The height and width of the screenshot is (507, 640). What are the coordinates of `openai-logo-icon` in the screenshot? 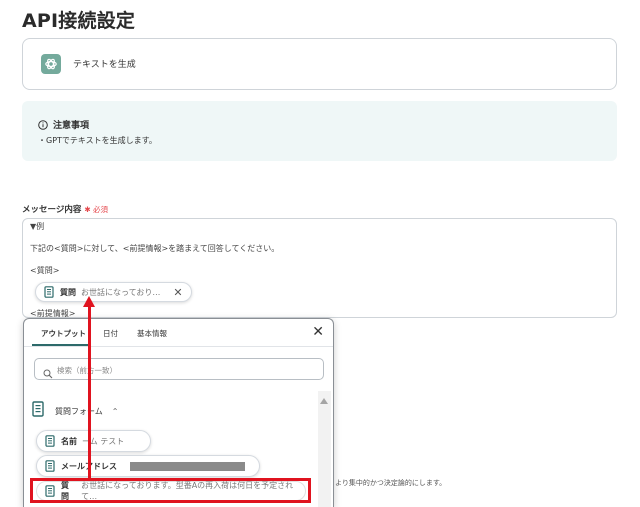 It's located at (51, 64).